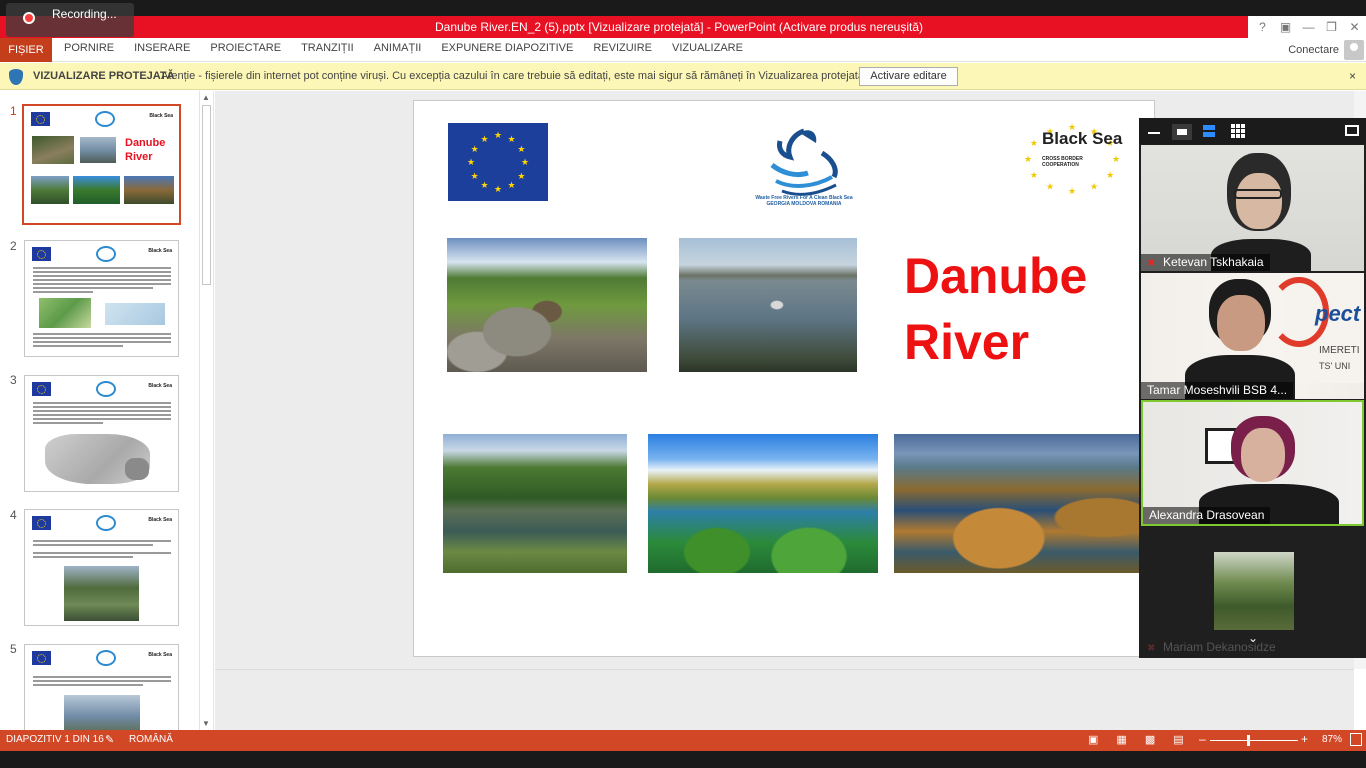 The image size is (1366, 768). Describe the element at coordinates (1238, 131) in the screenshot. I see `gallery-view-icon` at that location.